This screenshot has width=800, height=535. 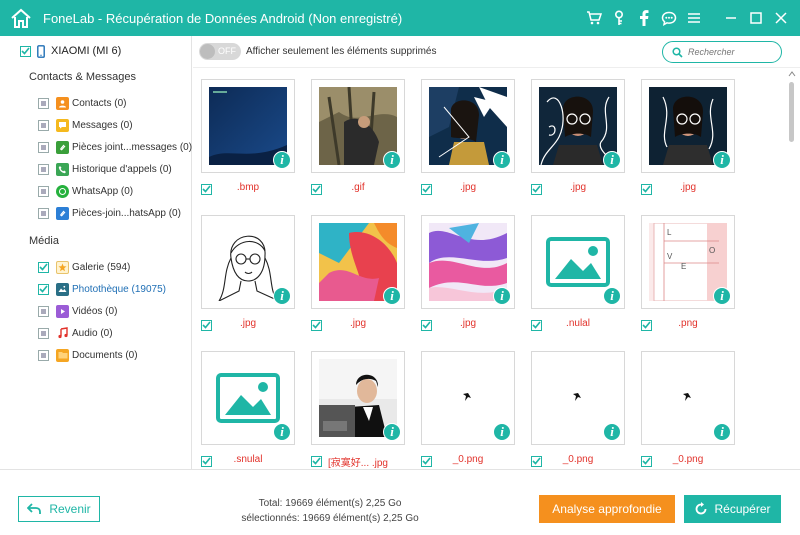 What do you see at coordinates (688, 323) in the screenshot?
I see `file-name: .png` at bounding box center [688, 323].